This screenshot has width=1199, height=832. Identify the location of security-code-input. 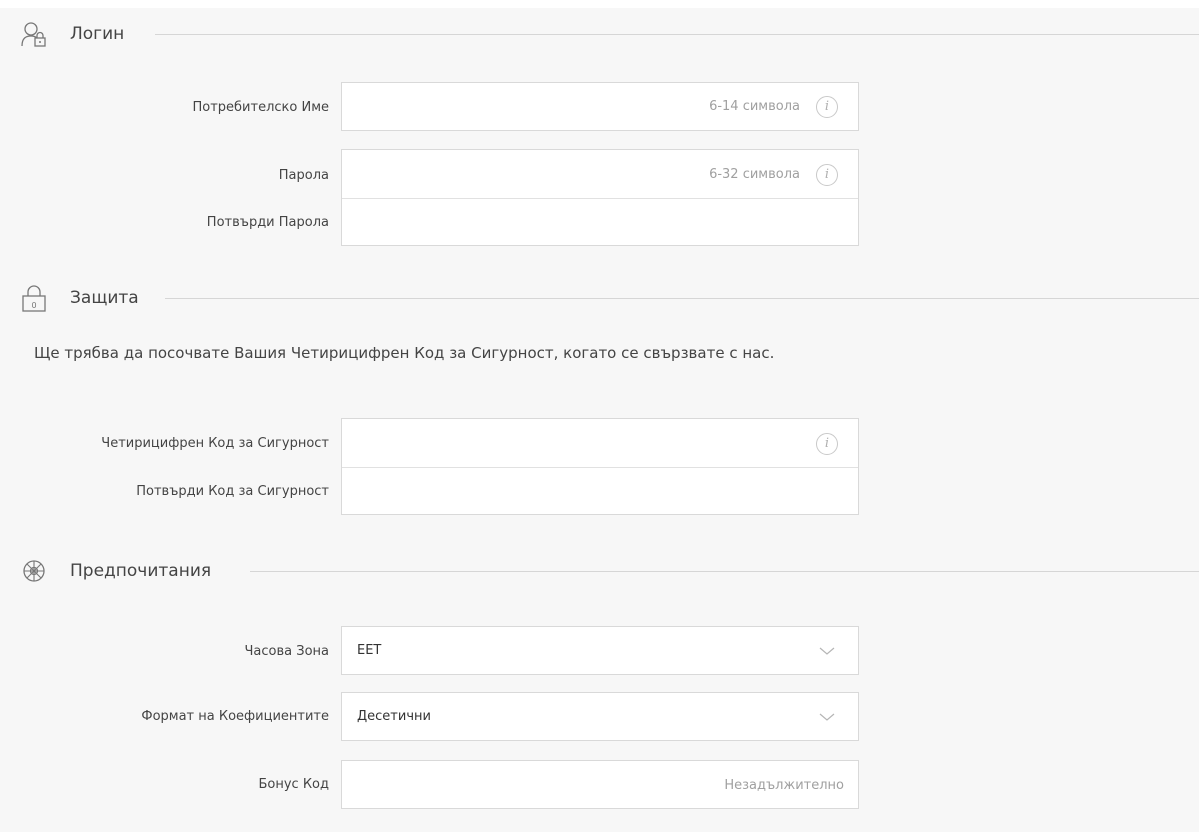
(600, 443).